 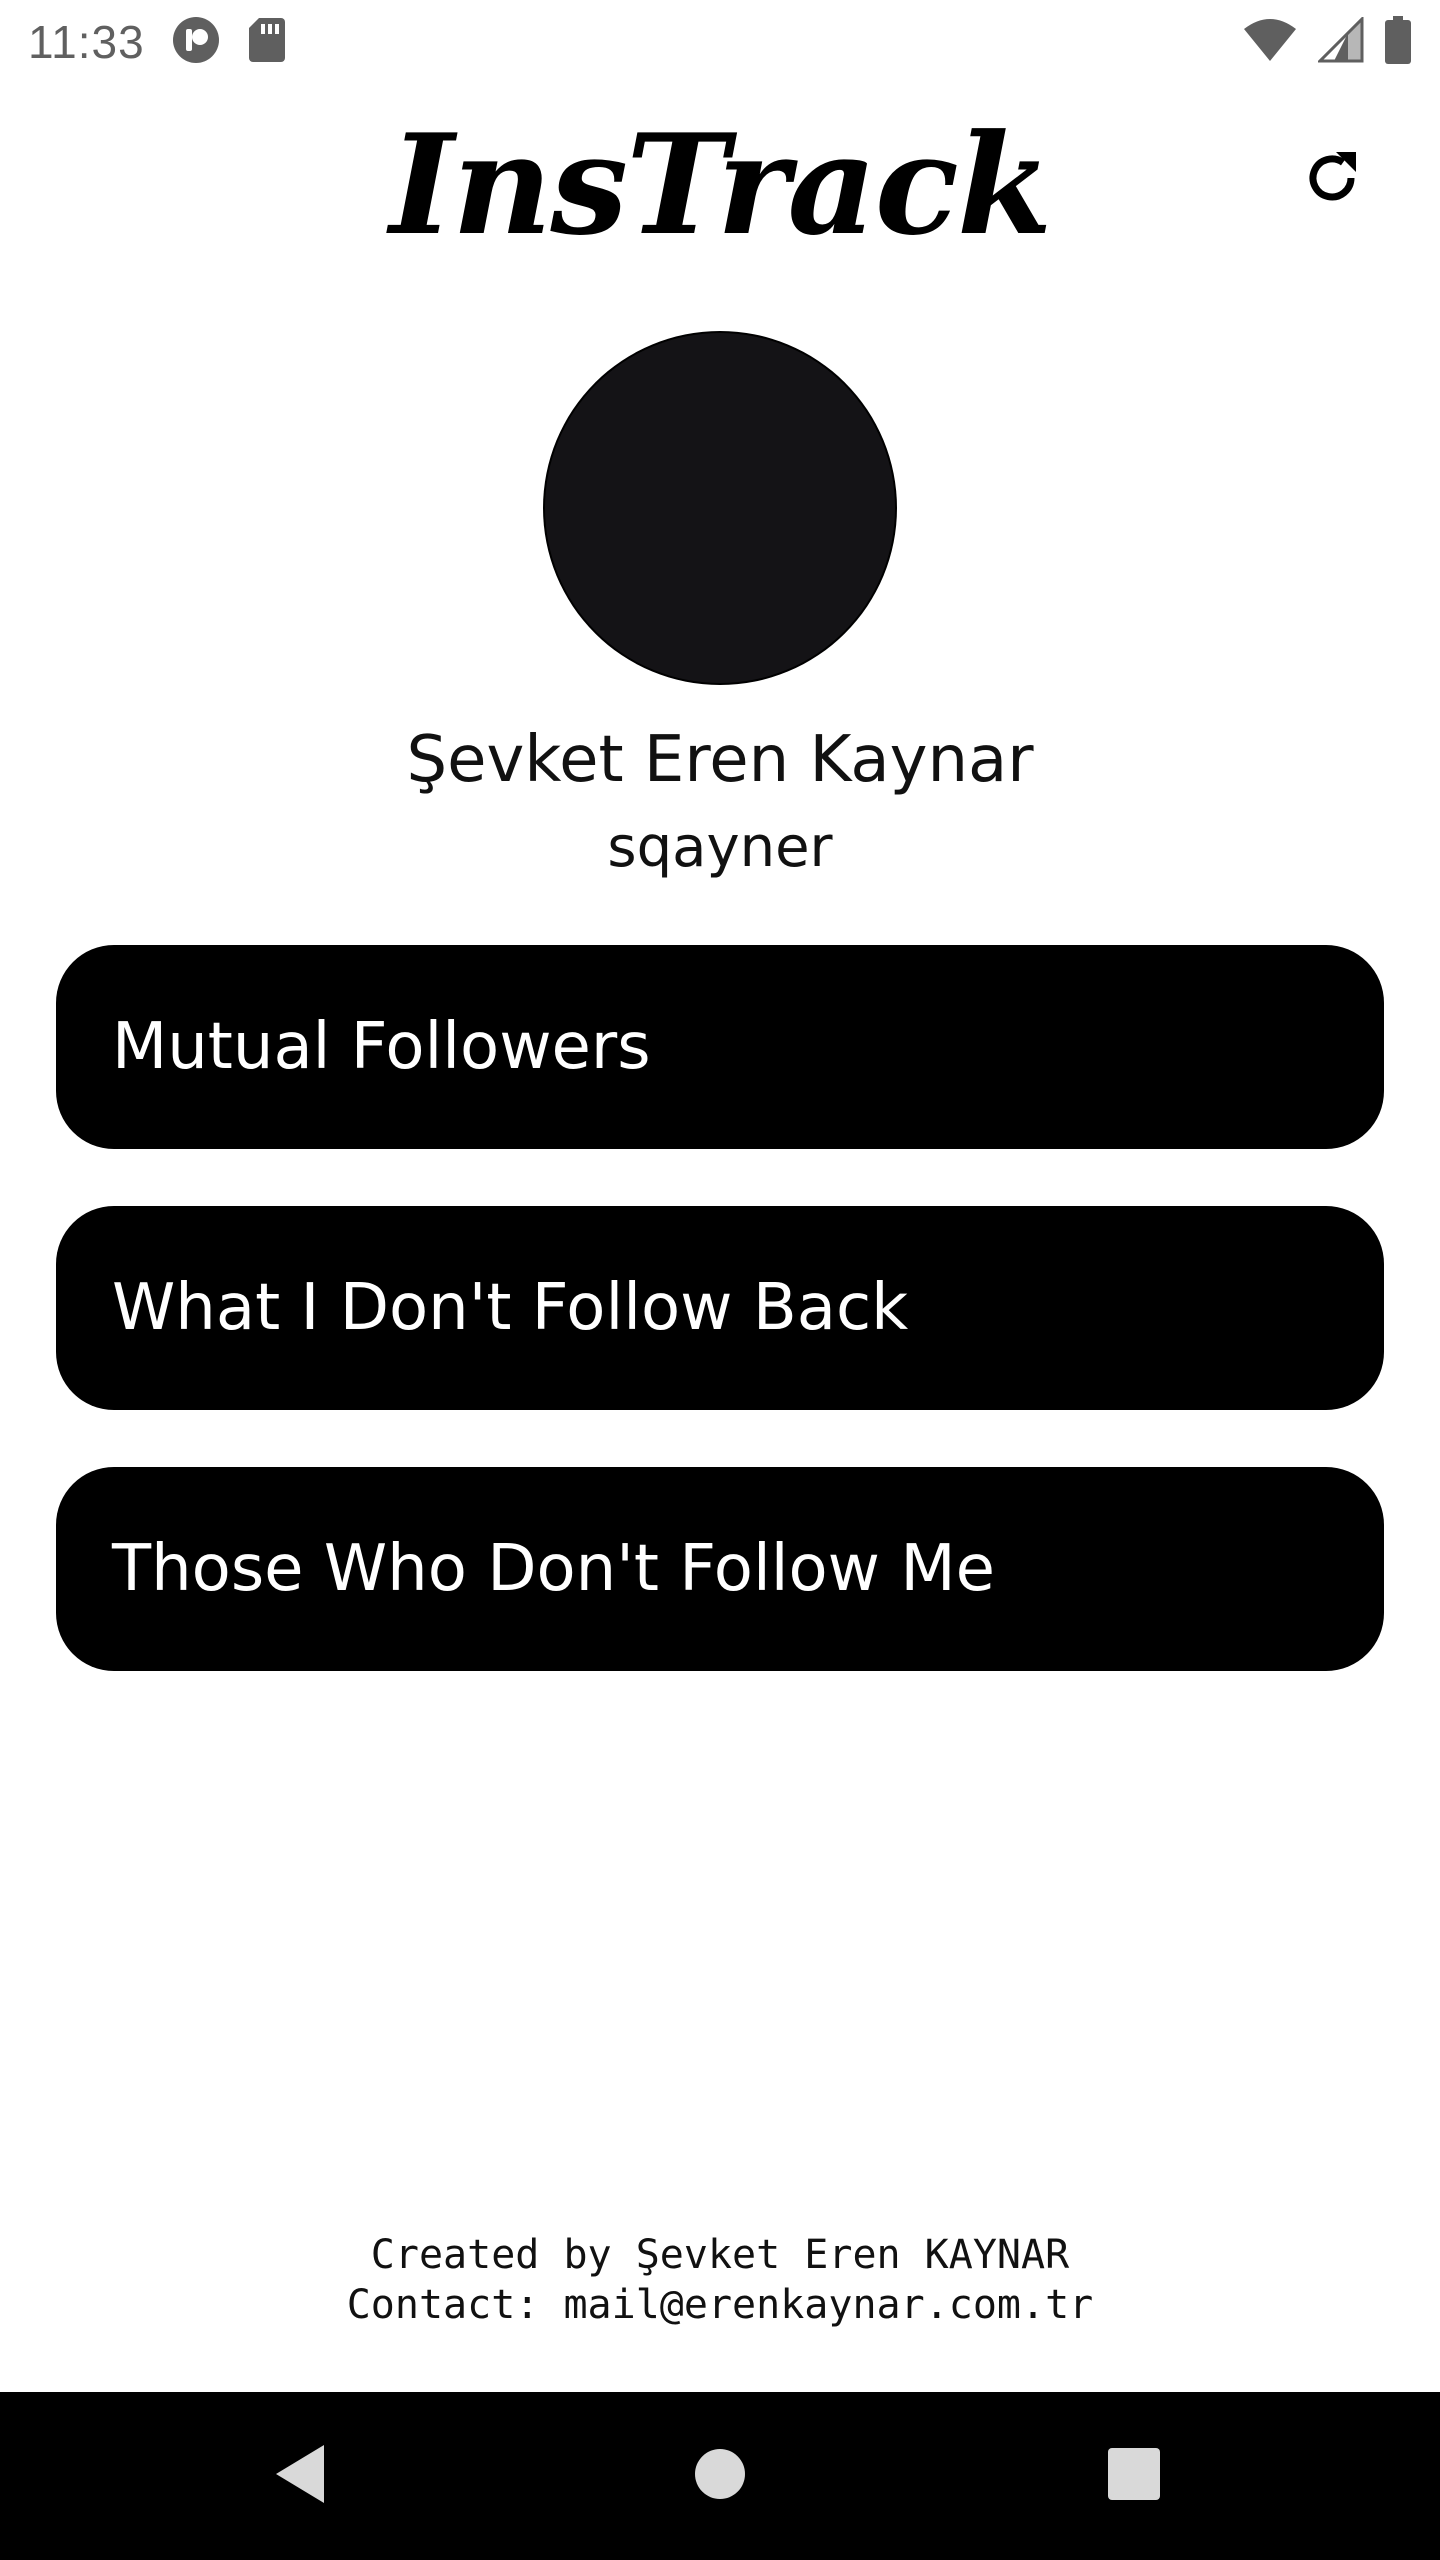 What do you see at coordinates (721, 184) in the screenshot?
I see `app-title: InsTrack` at bounding box center [721, 184].